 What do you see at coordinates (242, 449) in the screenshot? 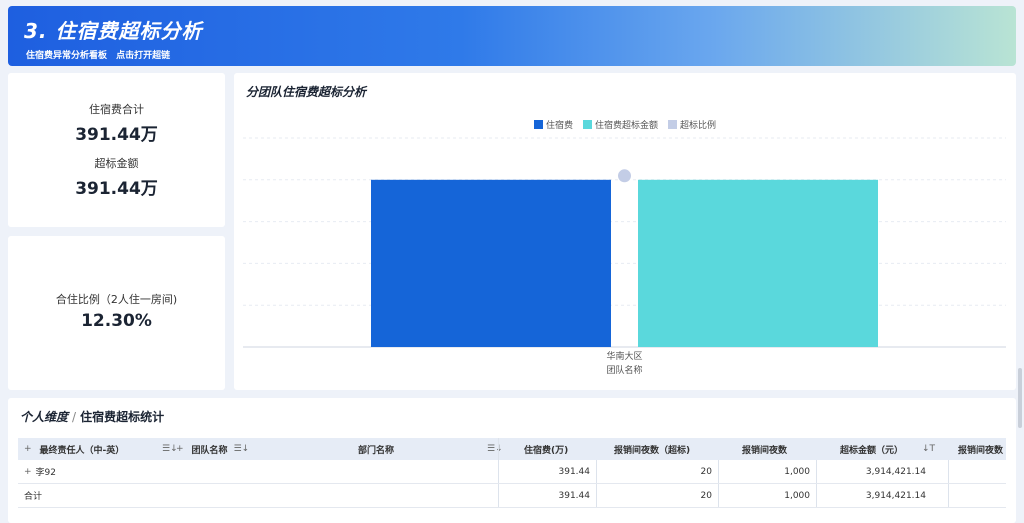
I see `sort-team-icon: ☰↓` at bounding box center [242, 449].